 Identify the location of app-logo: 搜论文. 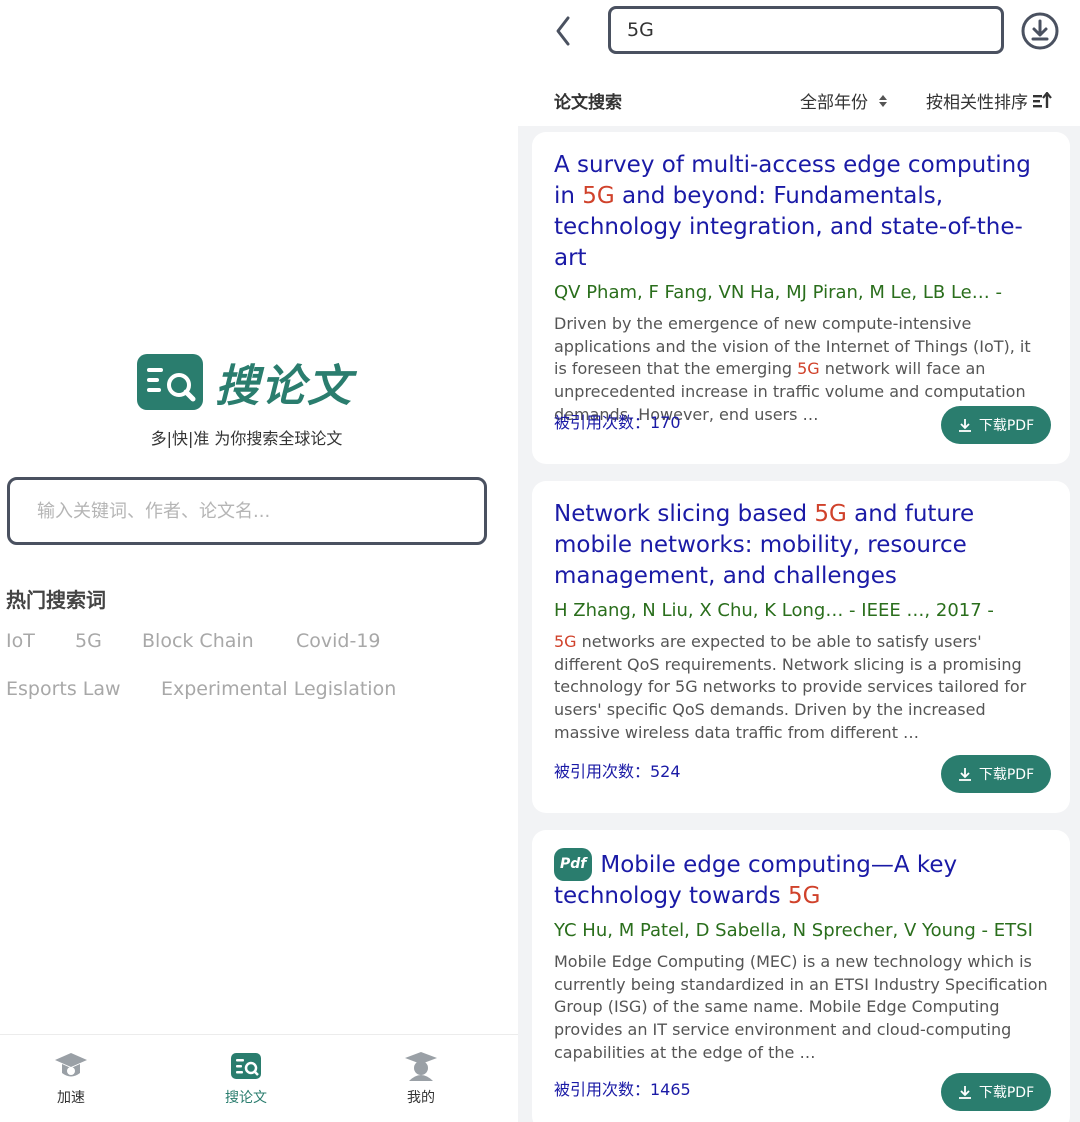
(245, 382).